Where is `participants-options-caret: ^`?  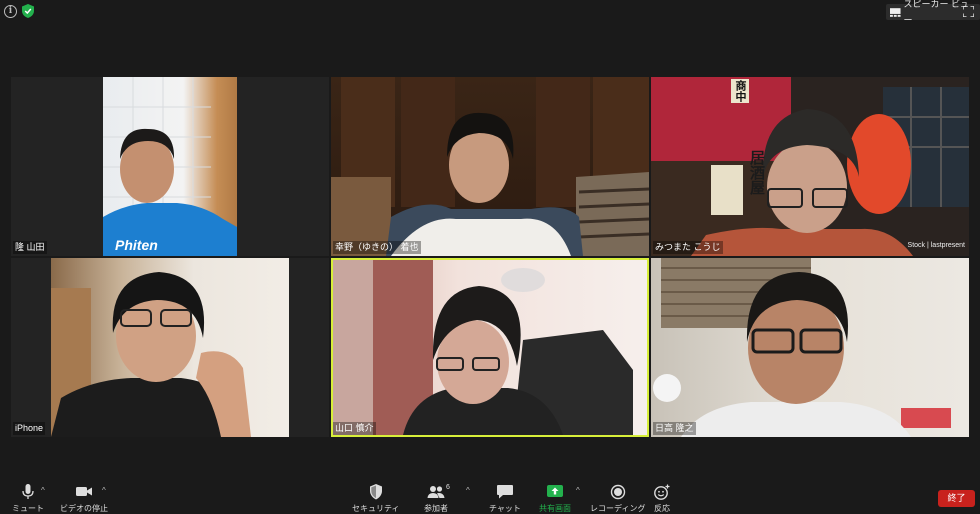 participants-options-caret: ^ is located at coordinates (468, 490).